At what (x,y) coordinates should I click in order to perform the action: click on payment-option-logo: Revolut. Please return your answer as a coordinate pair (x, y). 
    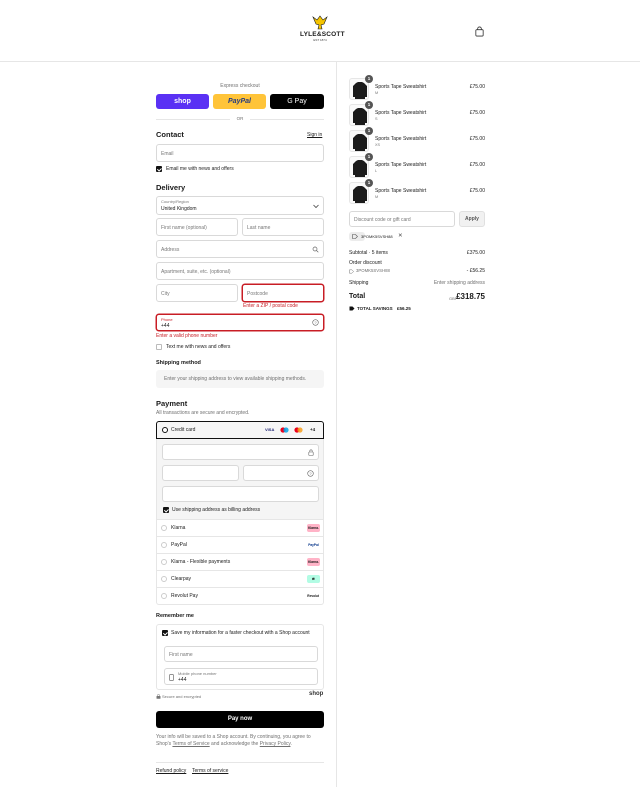
    Looking at the image, I should click on (313, 596).